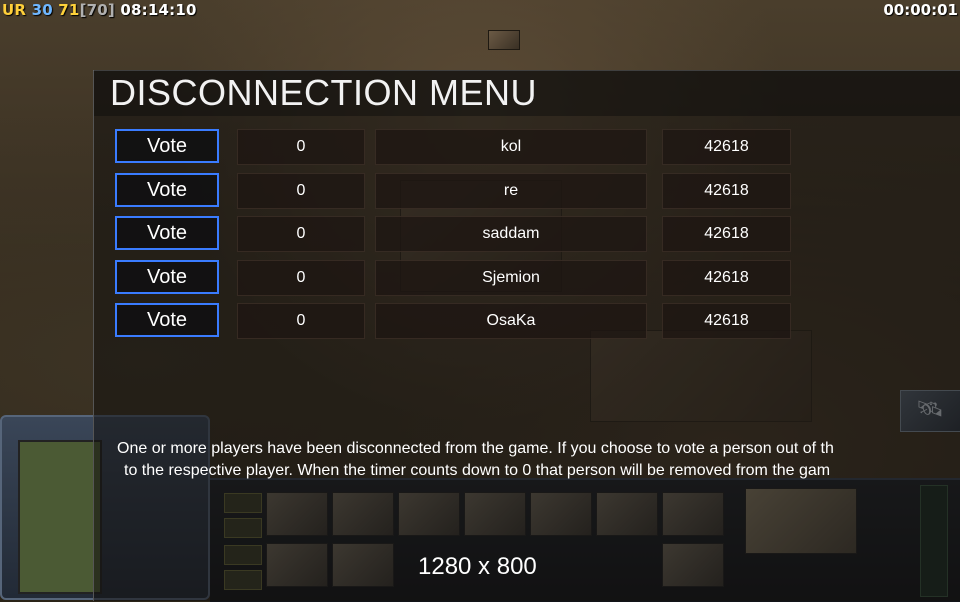 The height and width of the screenshot is (602, 960). Describe the element at coordinates (511, 234) in the screenshot. I see `player-name: saddam` at that location.